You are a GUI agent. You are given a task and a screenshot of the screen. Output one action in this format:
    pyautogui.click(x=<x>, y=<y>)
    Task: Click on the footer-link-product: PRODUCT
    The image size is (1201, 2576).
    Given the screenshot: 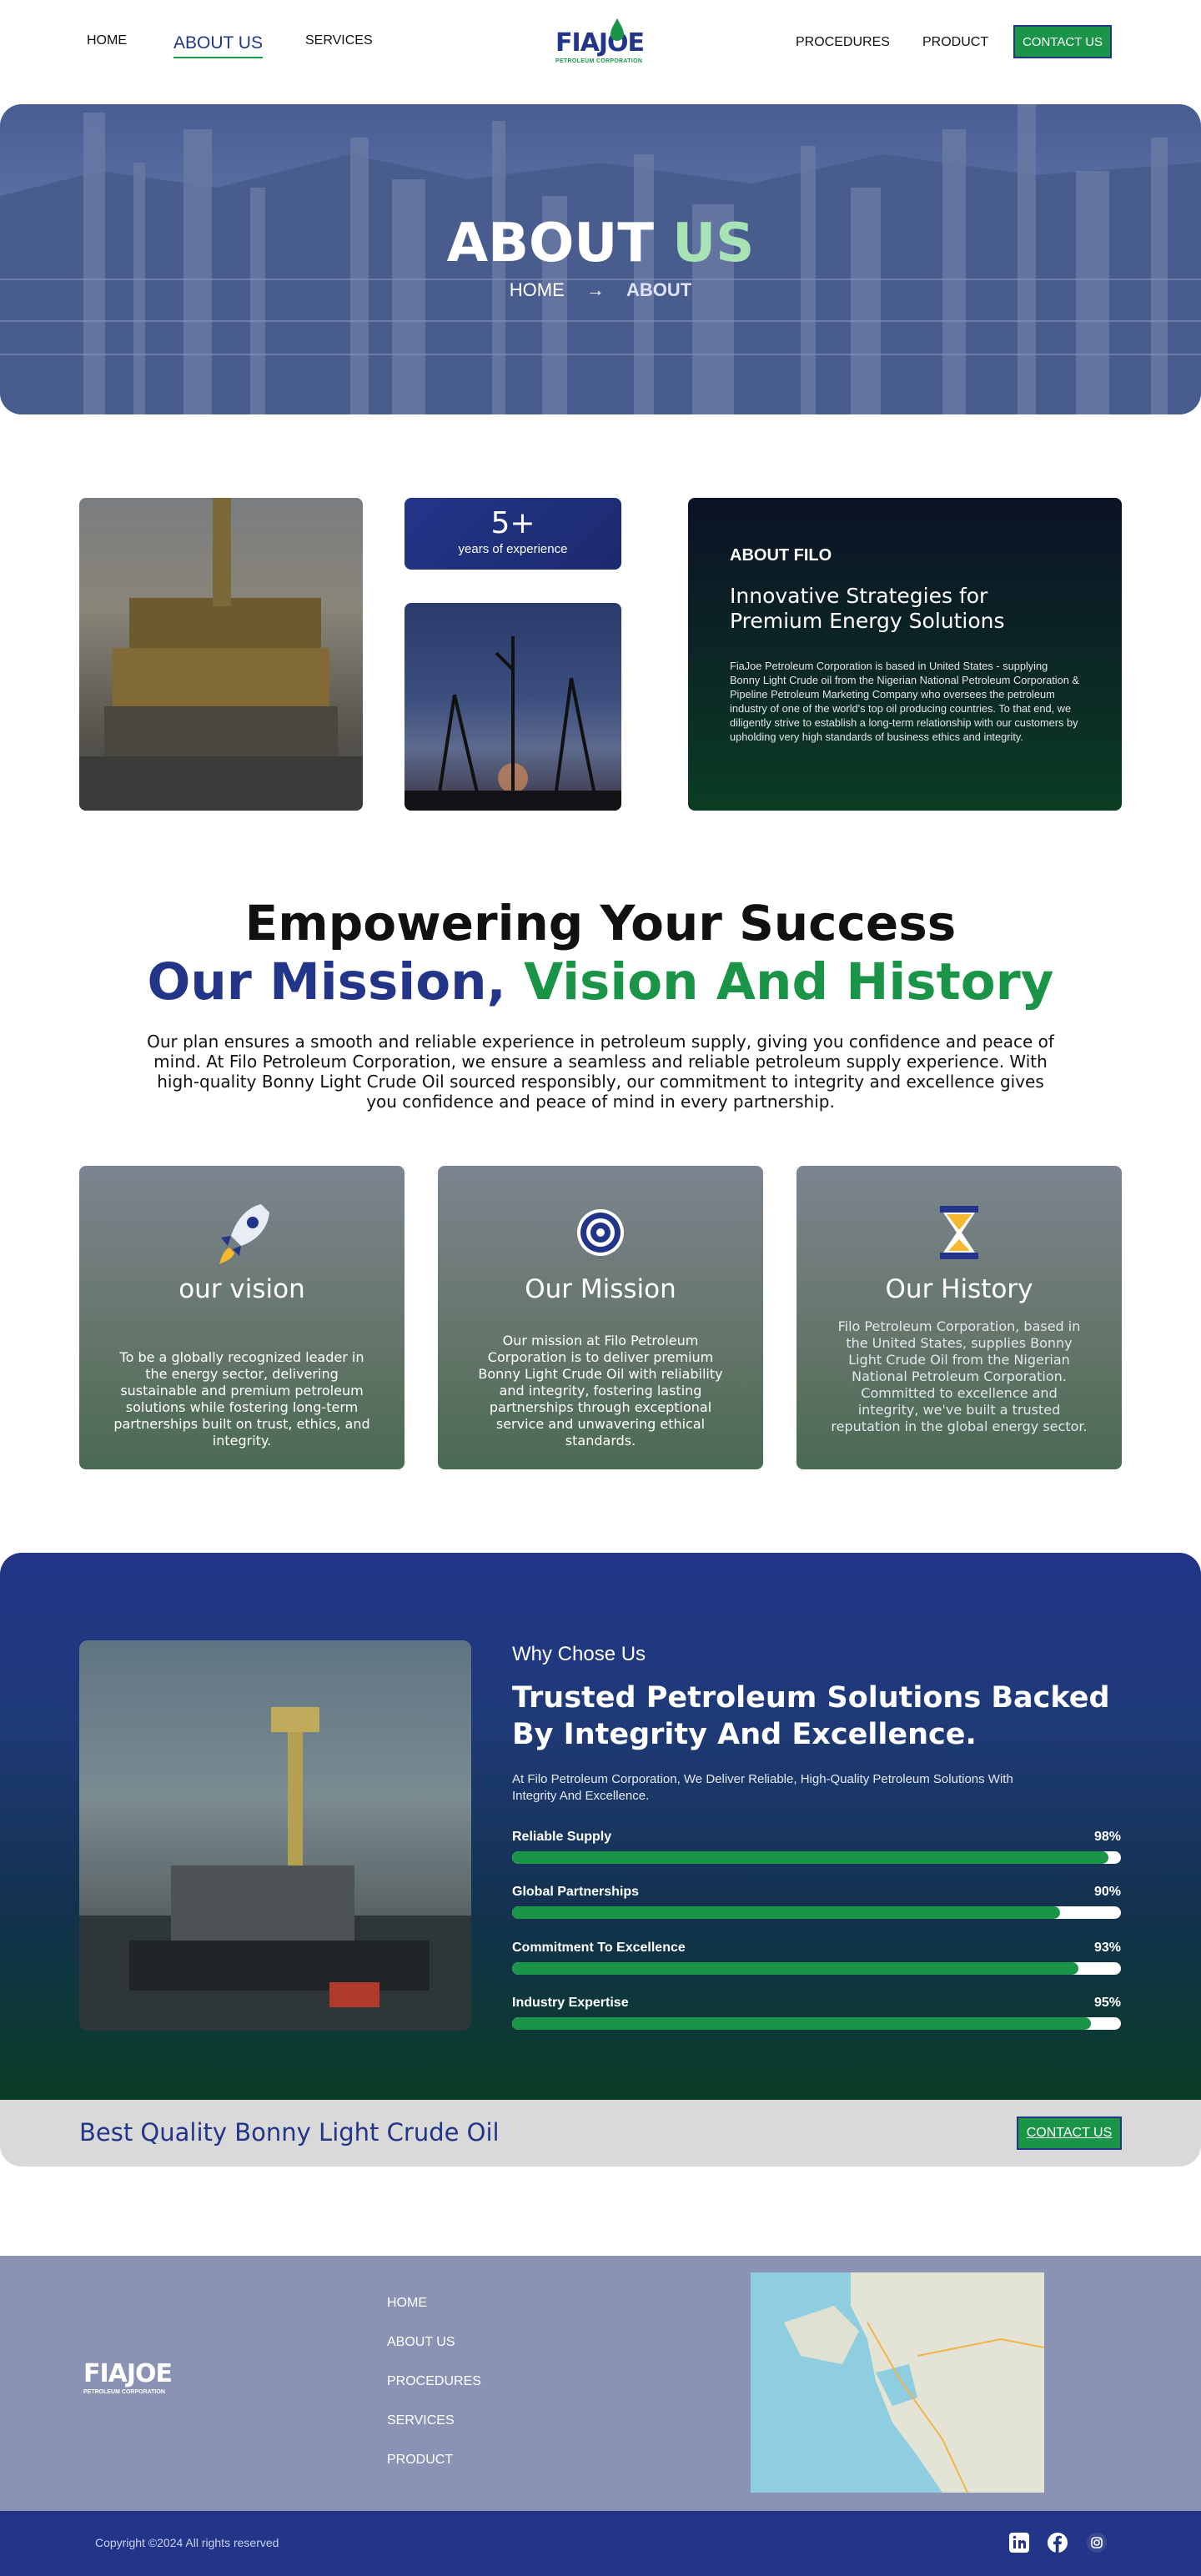 What is the action you would take?
    pyautogui.click(x=420, y=2460)
    